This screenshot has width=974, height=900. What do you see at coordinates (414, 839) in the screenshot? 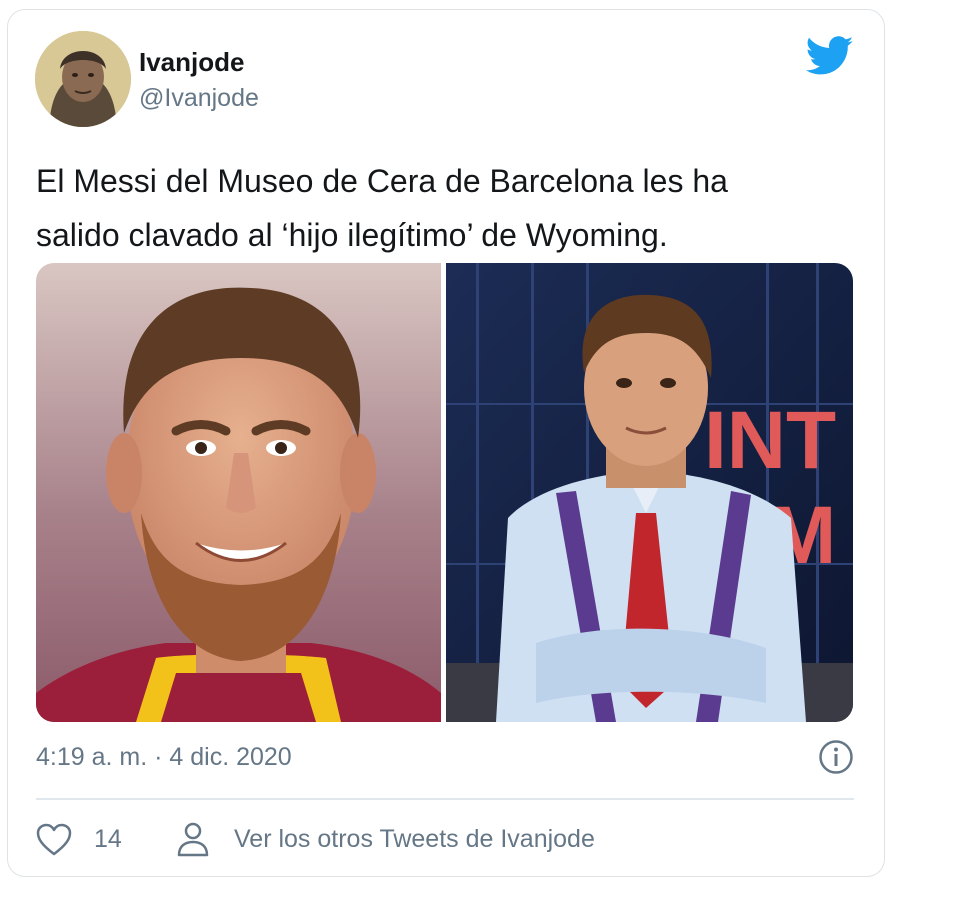
I see `view-profile-link: Ver los otros Tweets de Ivanjode` at bounding box center [414, 839].